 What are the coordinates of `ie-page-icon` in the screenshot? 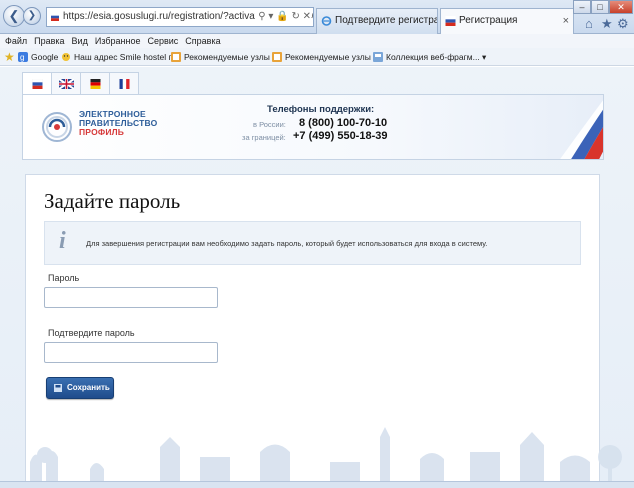 It's located at (326, 21).